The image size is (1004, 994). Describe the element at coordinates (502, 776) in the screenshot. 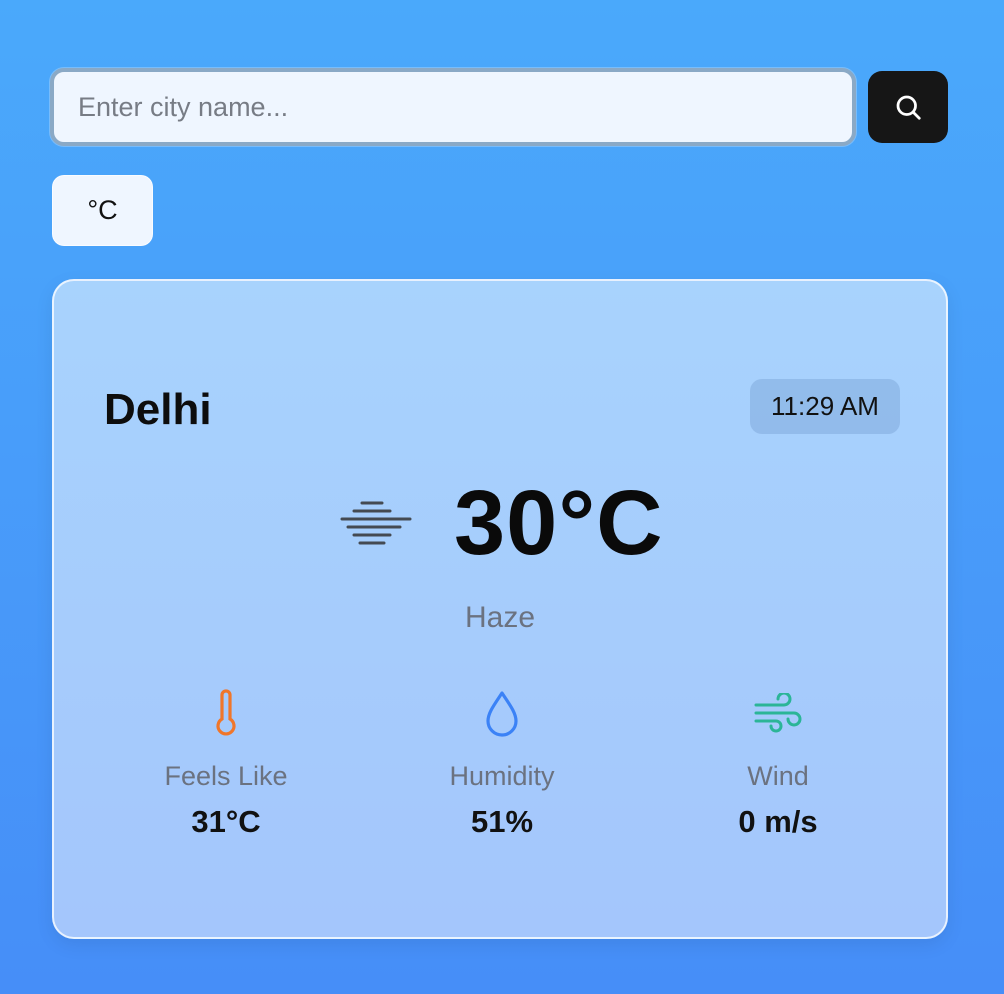

I see `humidity-label: Humidity` at that location.